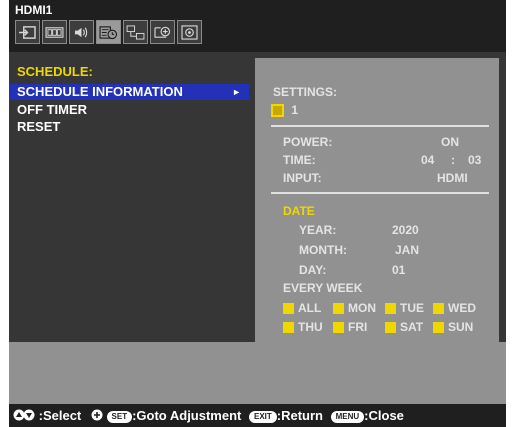 This screenshot has height=427, width=514. What do you see at coordinates (399, 270) in the screenshot?
I see `day-value: 01` at bounding box center [399, 270].